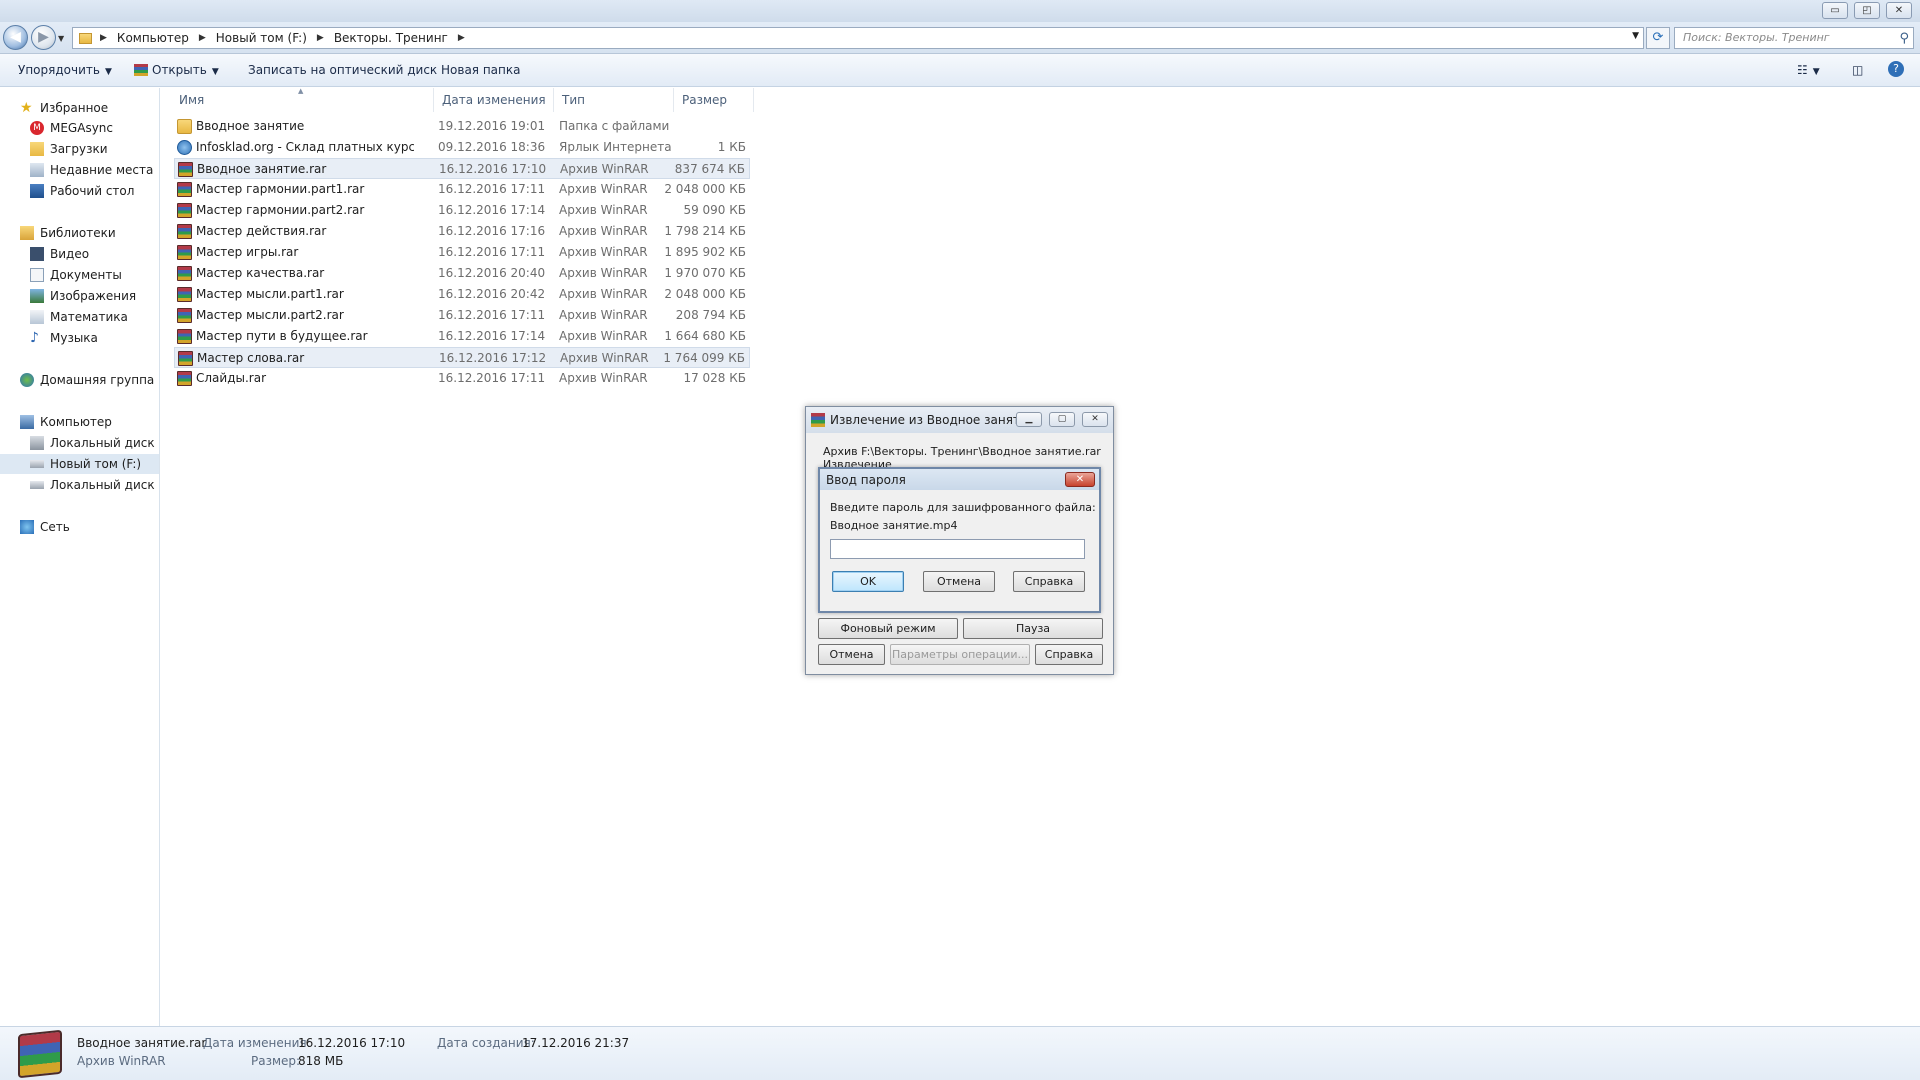 This screenshot has width=1920, height=1080. Describe the element at coordinates (65, 70) in the screenshot. I see `organize-menu: Упорядочить ▼` at that location.